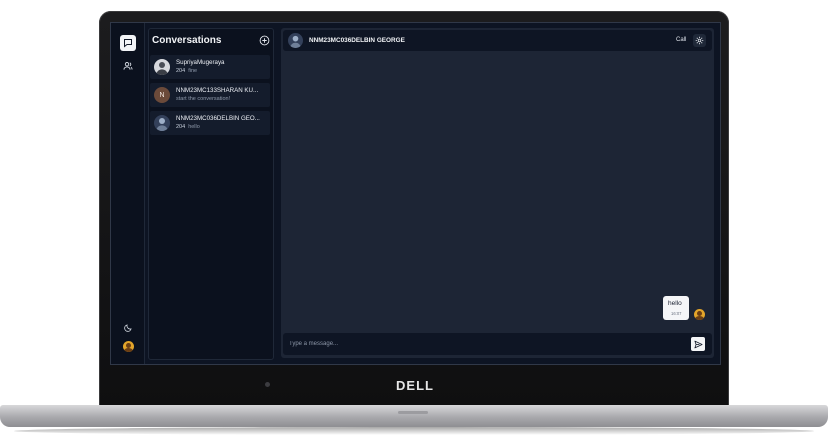 The width and height of the screenshot is (828, 441). I want to click on theme-toggle-button, so click(128, 327).